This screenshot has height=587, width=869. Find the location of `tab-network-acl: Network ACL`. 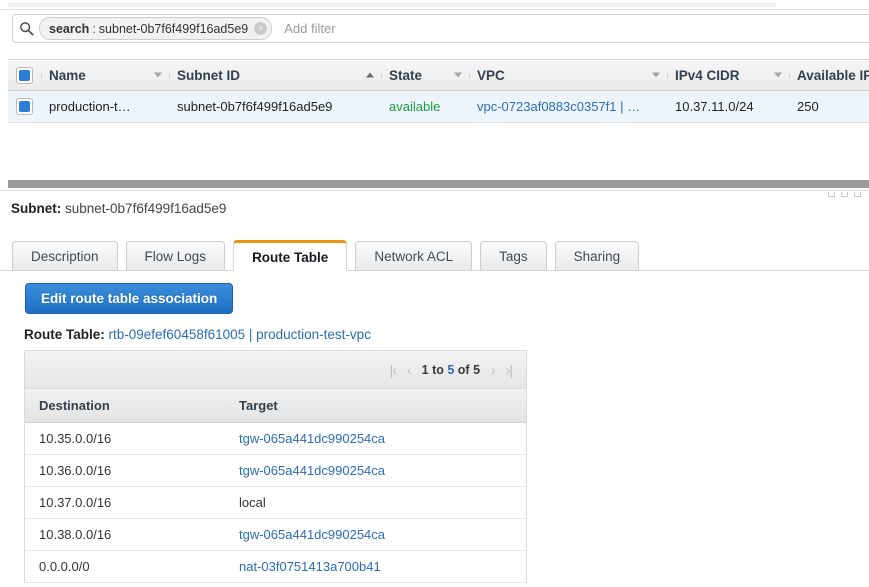

tab-network-acl: Network ACL is located at coordinates (414, 256).